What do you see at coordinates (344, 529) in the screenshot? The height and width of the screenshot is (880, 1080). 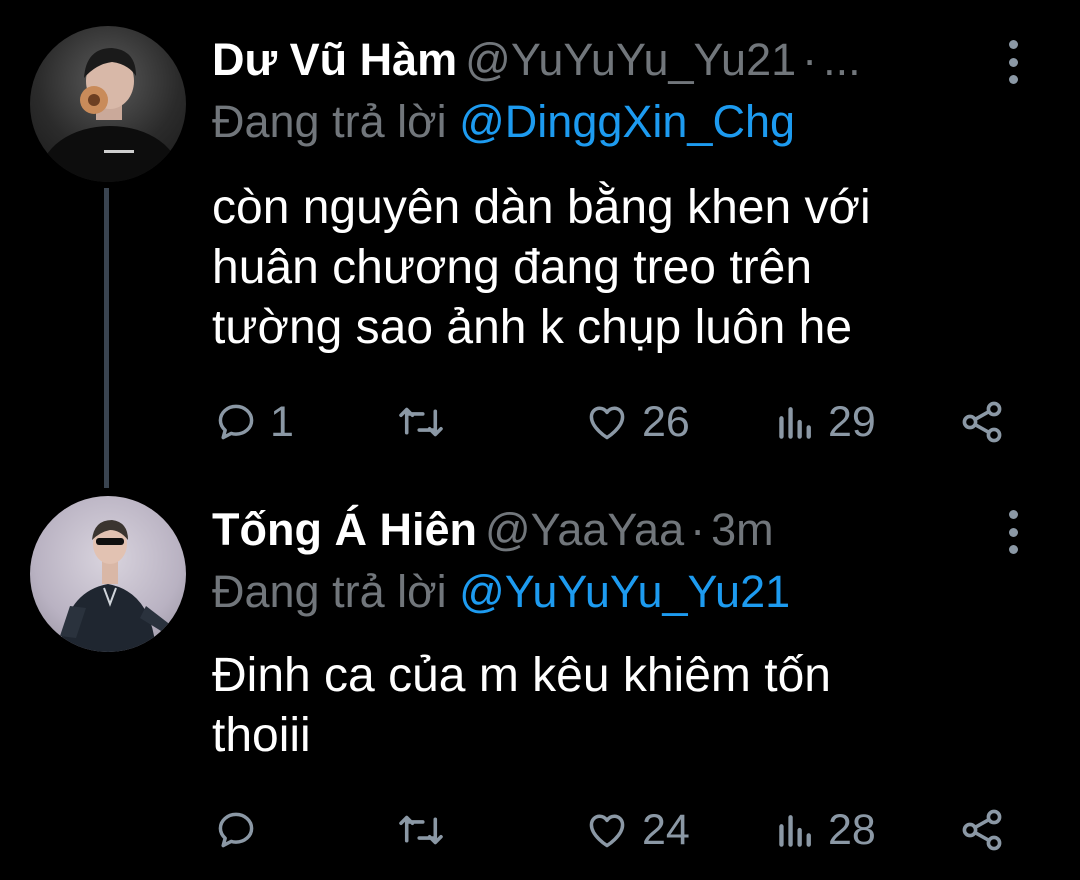 I see `display-name: Tống Á Hiên` at bounding box center [344, 529].